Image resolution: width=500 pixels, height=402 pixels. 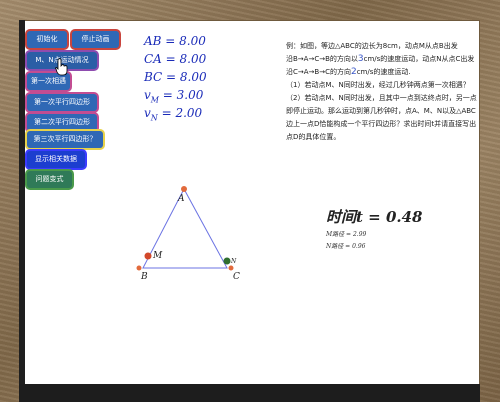 What do you see at coordinates (185, 228) in the screenshot?
I see `triangle-figure` at bounding box center [185, 228].